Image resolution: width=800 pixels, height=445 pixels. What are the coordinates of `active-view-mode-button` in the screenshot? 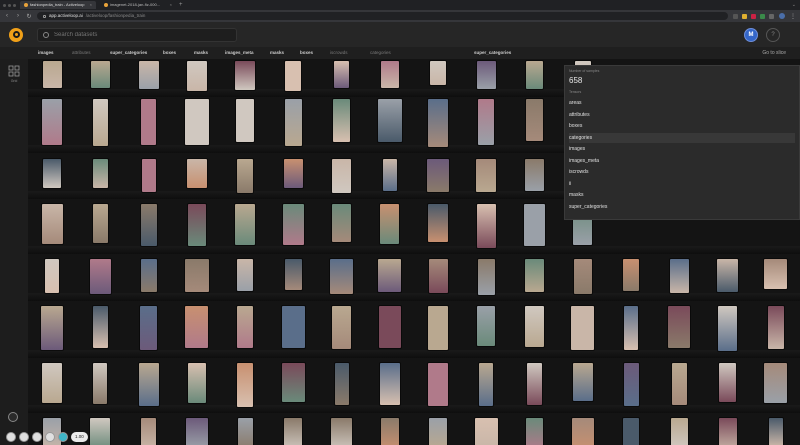 It's located at (63, 436).